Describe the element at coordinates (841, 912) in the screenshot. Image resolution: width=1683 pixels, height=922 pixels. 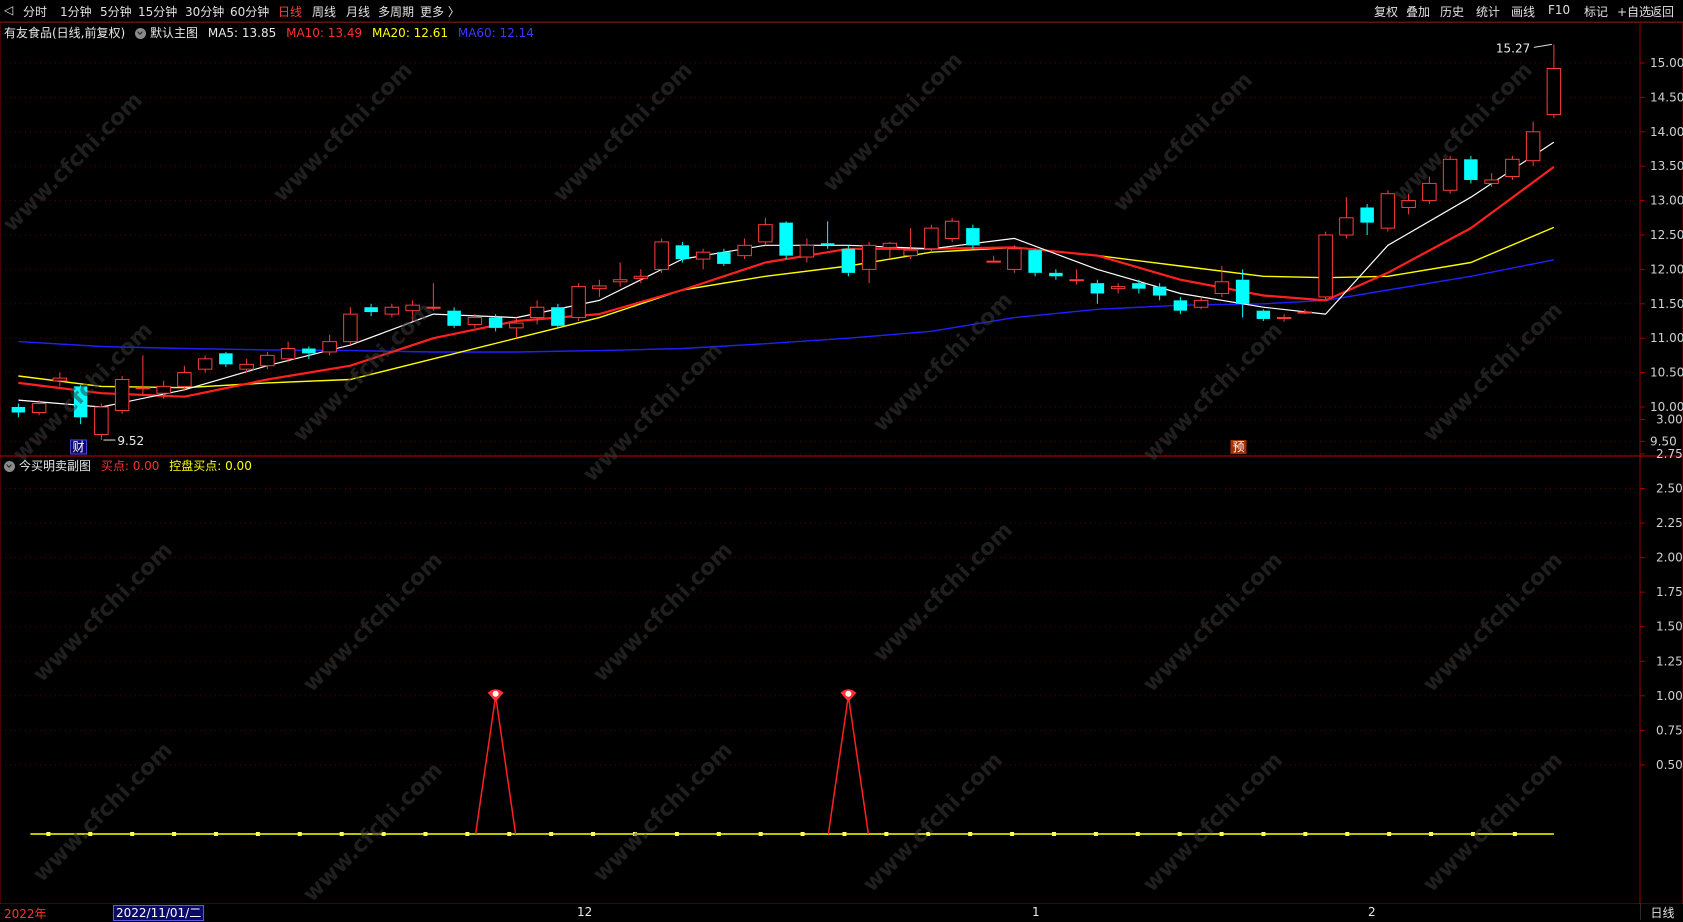
I see `date-axis: 2022年 12 1 2` at that location.